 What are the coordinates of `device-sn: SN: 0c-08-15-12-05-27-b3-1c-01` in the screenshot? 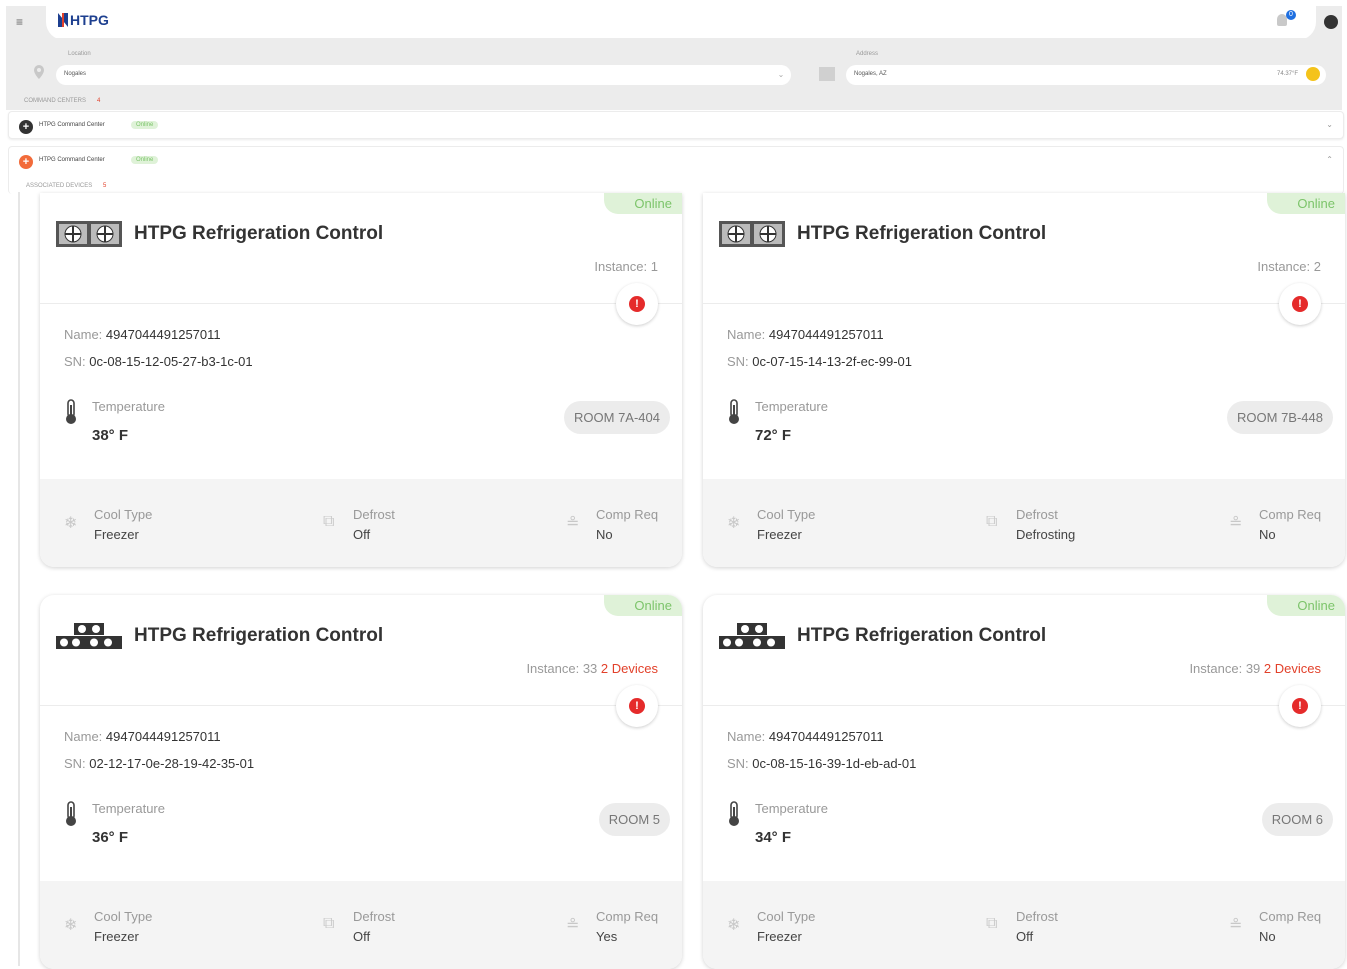 It's located at (158, 361).